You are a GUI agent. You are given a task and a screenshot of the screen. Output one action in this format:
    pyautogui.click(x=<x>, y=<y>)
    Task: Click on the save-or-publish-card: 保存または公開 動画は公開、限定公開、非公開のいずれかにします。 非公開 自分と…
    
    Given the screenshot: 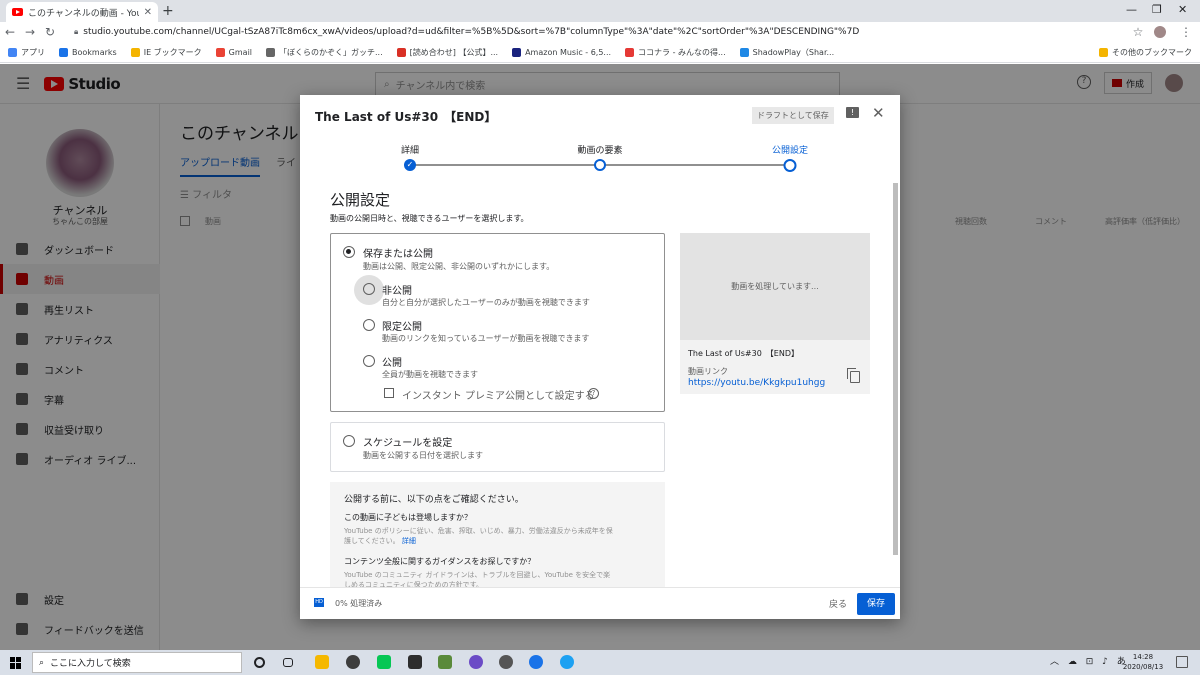 What is the action you would take?
    pyautogui.click(x=497, y=322)
    